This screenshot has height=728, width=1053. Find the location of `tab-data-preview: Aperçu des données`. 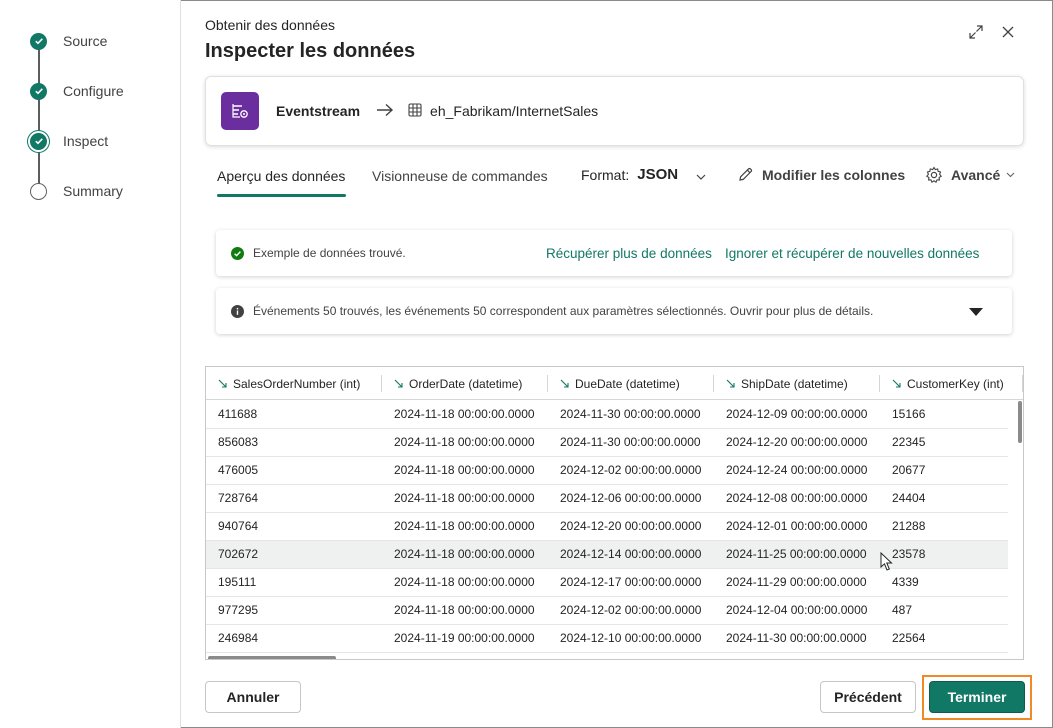

tab-data-preview: Aperçu des données is located at coordinates (281, 176).